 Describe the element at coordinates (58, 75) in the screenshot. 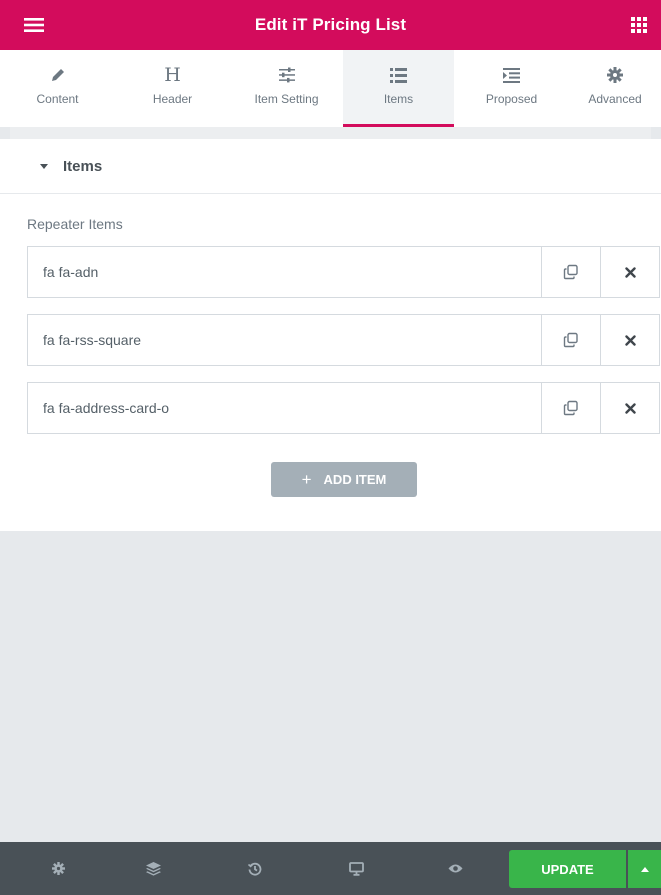

I see `pencil-icon` at that location.